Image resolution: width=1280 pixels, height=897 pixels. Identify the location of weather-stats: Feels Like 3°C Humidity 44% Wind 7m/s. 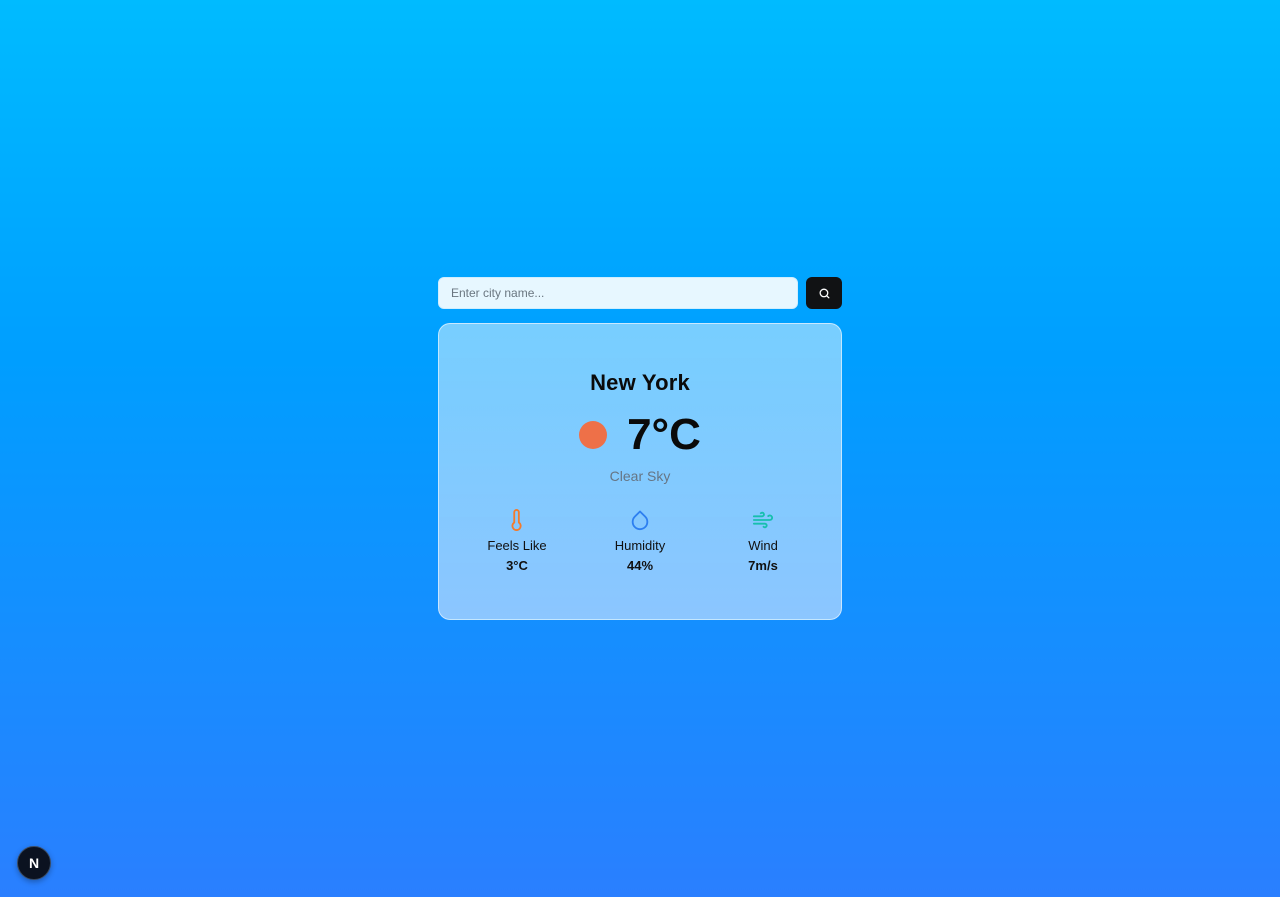
(640, 540).